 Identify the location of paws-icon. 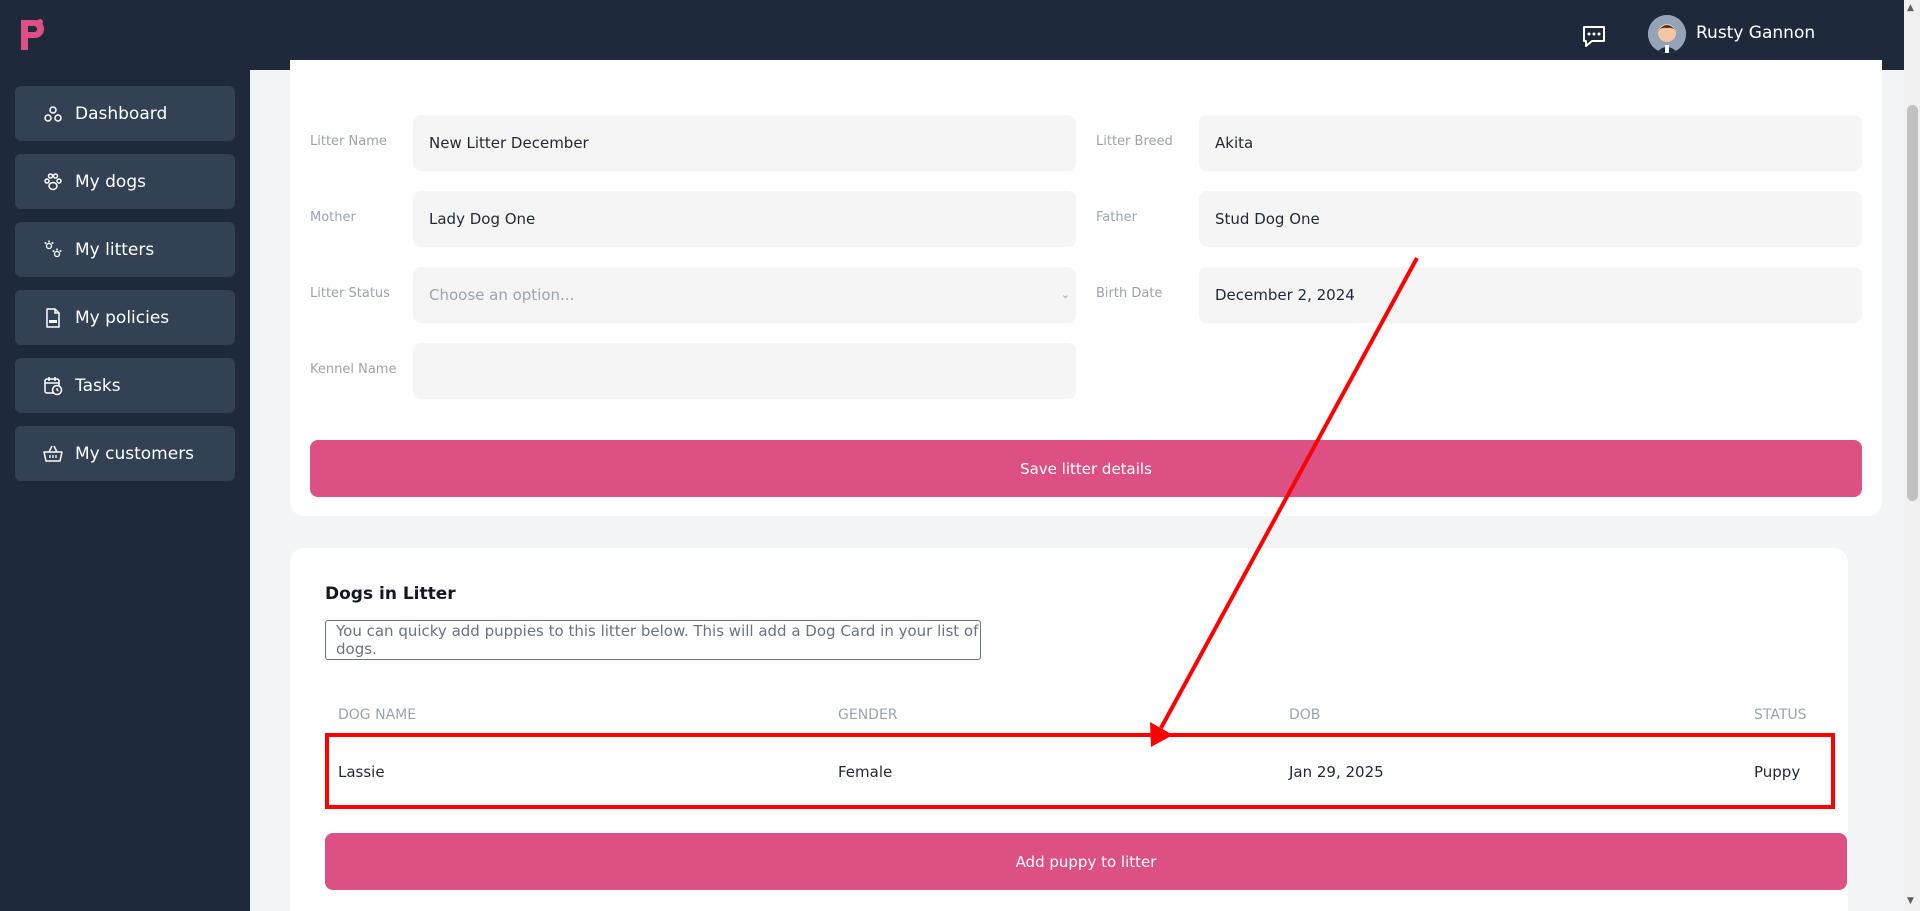
(53, 250).